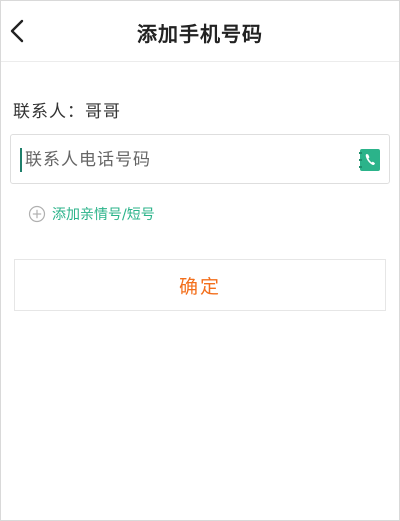 This screenshot has height=521, width=400. Describe the element at coordinates (21, 160) in the screenshot. I see `text-cursor` at that location.